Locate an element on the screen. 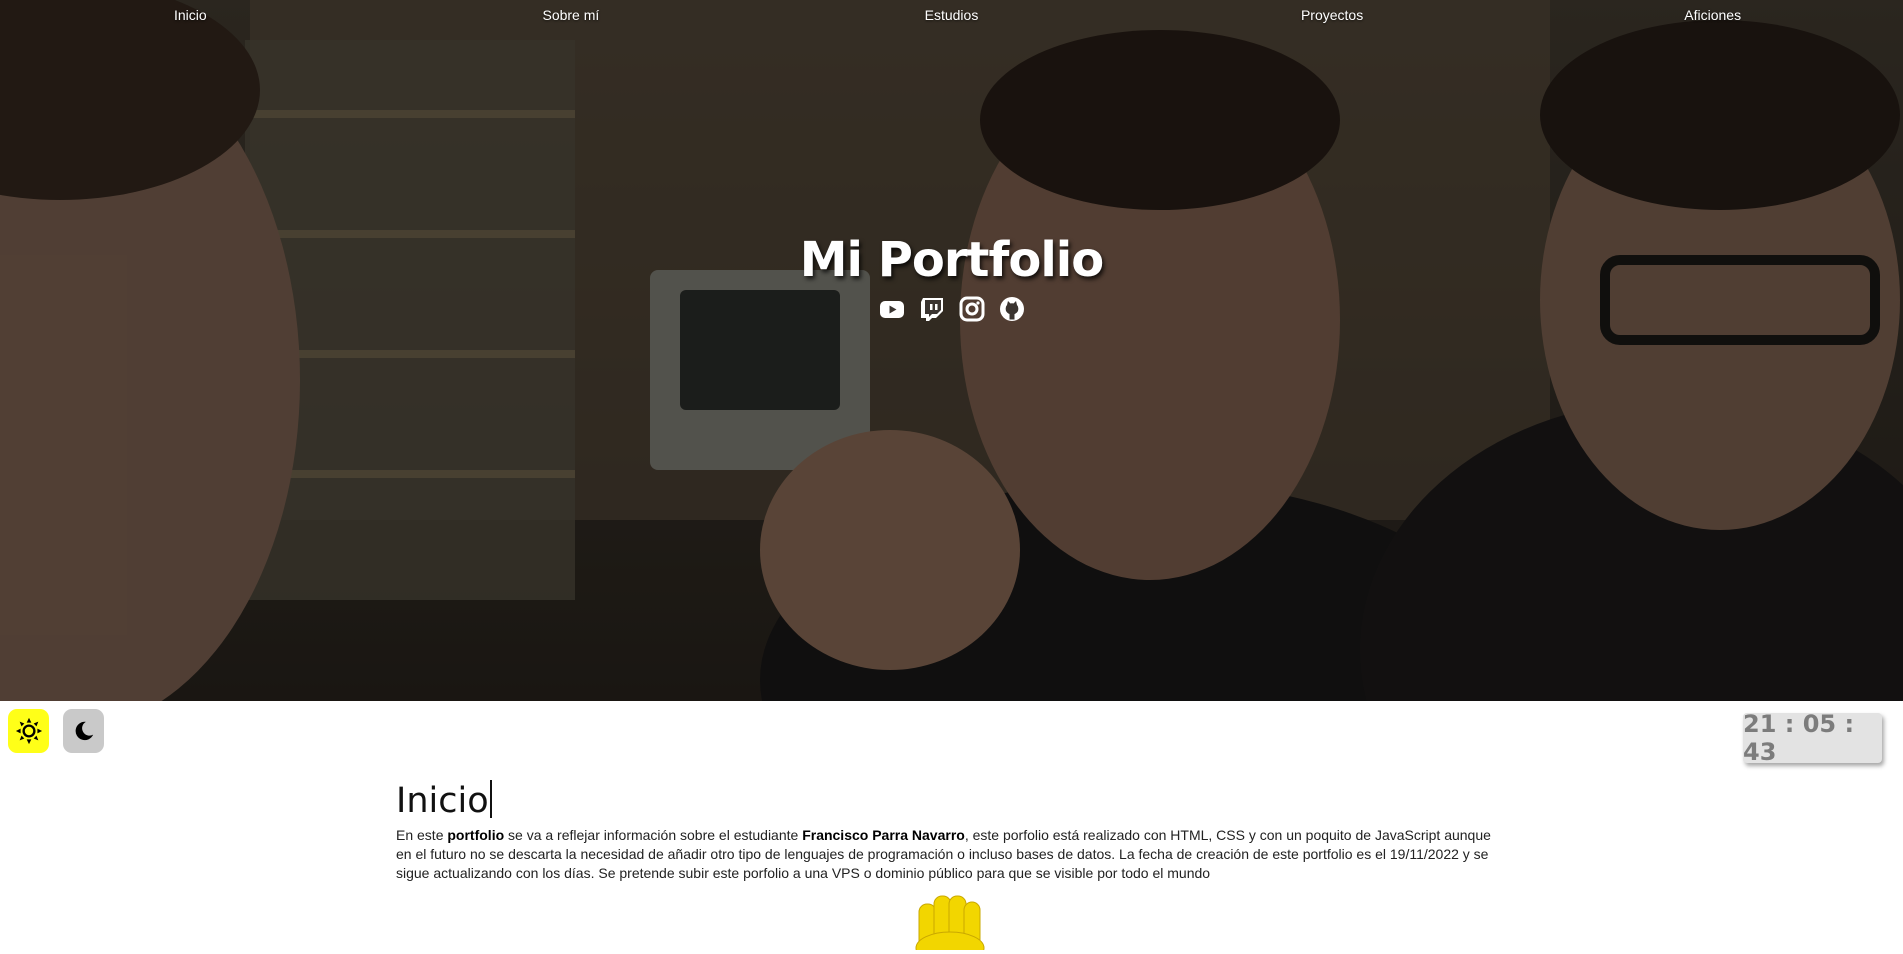  moon-icon is located at coordinates (84, 731).